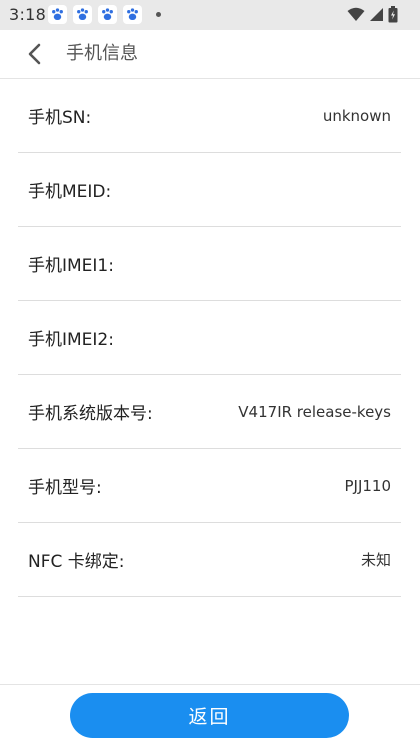 The height and width of the screenshot is (748, 420). I want to click on signal-icon, so click(376, 16).